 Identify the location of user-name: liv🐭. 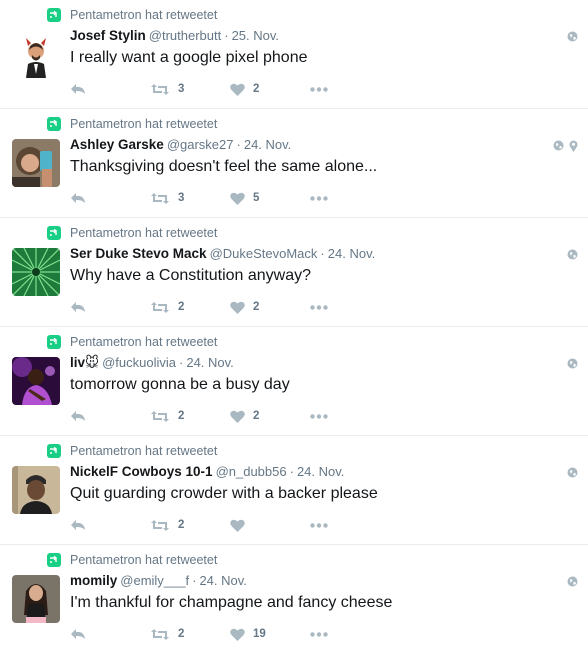
(84, 362).